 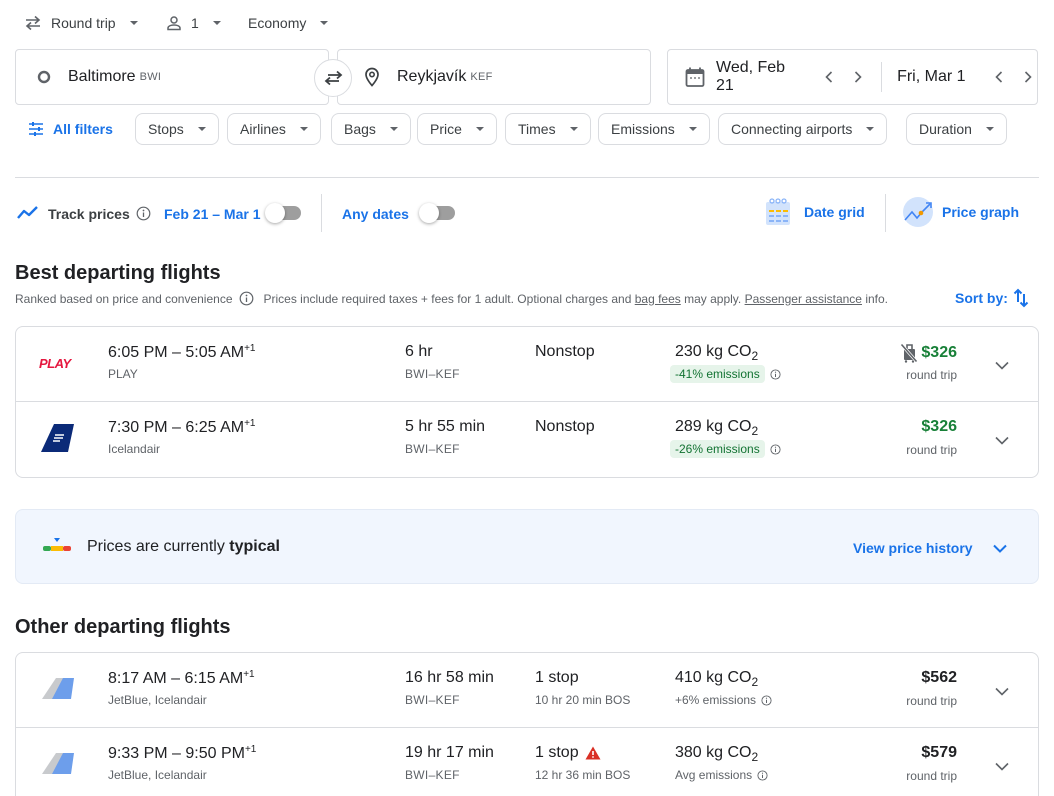 What do you see at coordinates (89, 214) in the screenshot?
I see `track-prices-label: Track prices` at bounding box center [89, 214].